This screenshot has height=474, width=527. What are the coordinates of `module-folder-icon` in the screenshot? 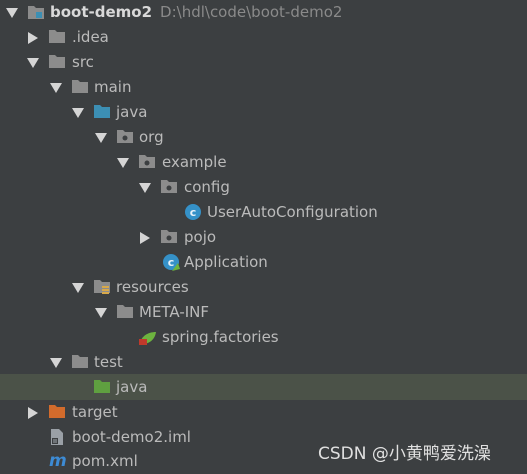 It's located at (36, 14).